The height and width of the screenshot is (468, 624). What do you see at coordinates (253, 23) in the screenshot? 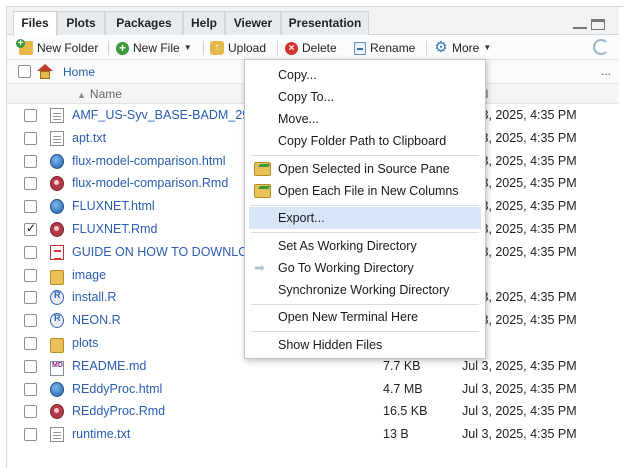
I see `tab-viewer: Viewer` at bounding box center [253, 23].